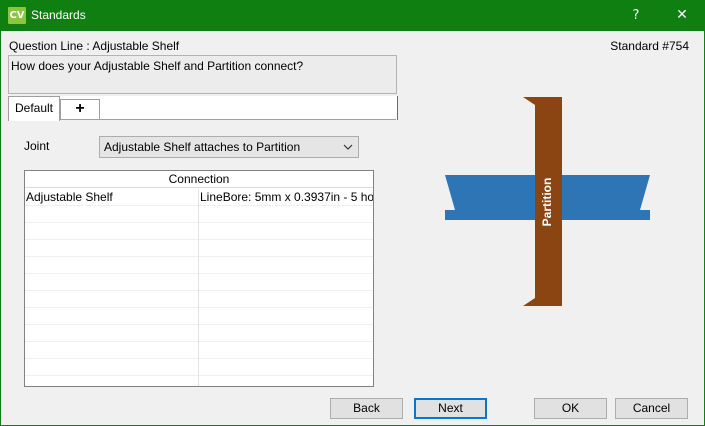 This screenshot has height=426, width=705. What do you see at coordinates (366, 408) in the screenshot?
I see `back-button: Back` at bounding box center [366, 408].